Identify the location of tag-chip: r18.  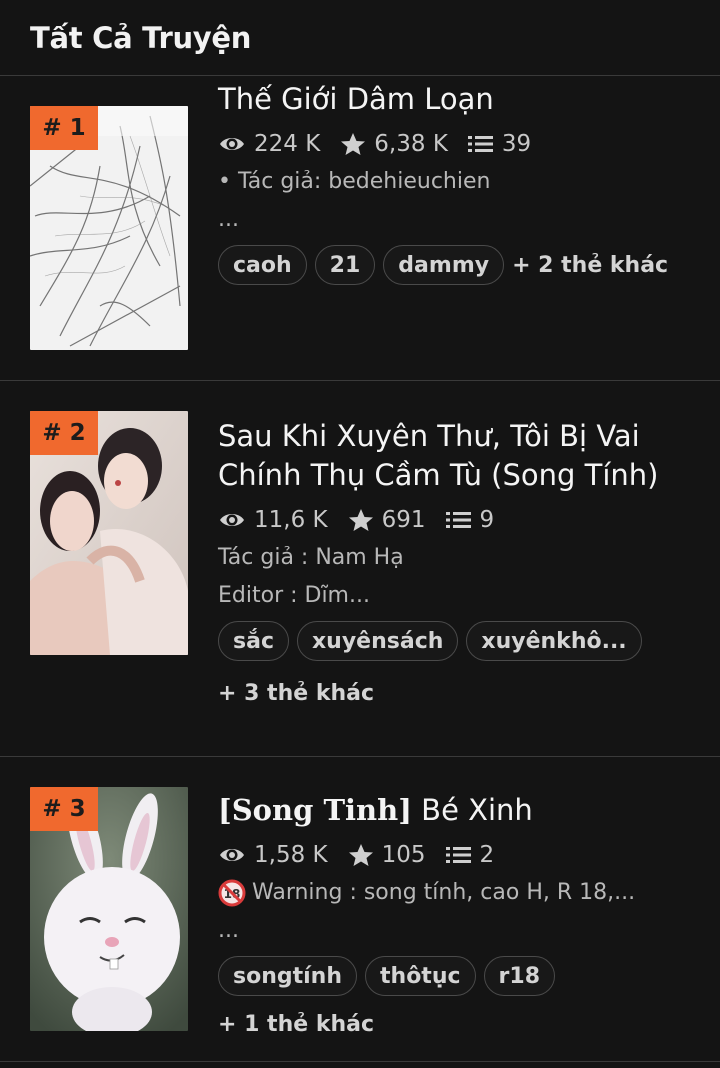
(519, 976).